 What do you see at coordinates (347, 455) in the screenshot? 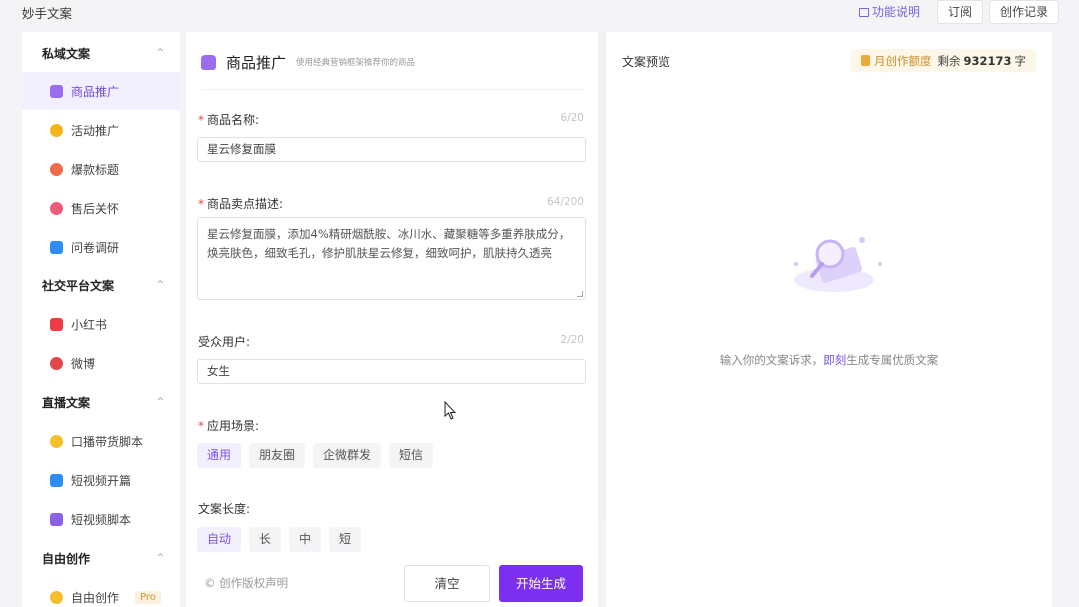
I see `scene-option-wecom: 企微群发` at bounding box center [347, 455].